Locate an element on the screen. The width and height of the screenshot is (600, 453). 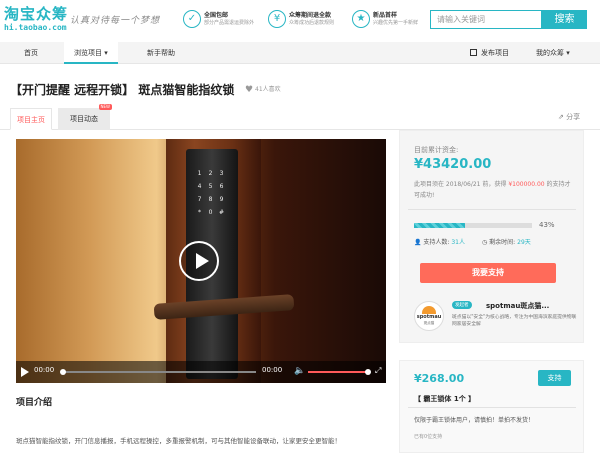
nav-browse-projects: 浏览项目 ▾ is located at coordinates (91, 53).